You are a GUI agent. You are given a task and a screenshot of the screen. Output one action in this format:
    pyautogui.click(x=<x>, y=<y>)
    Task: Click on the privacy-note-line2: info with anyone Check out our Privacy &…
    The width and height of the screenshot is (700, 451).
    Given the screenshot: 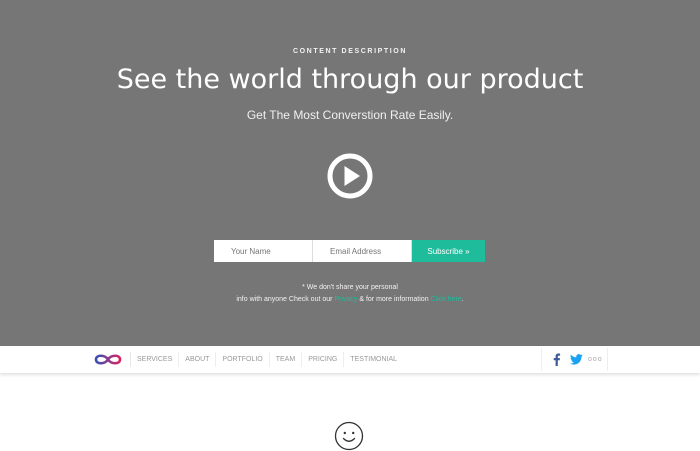 What is the action you would take?
    pyautogui.click(x=350, y=300)
    